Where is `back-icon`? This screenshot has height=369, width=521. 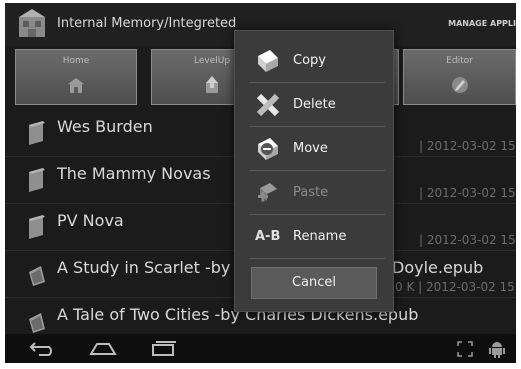 back-icon is located at coordinates (43, 348).